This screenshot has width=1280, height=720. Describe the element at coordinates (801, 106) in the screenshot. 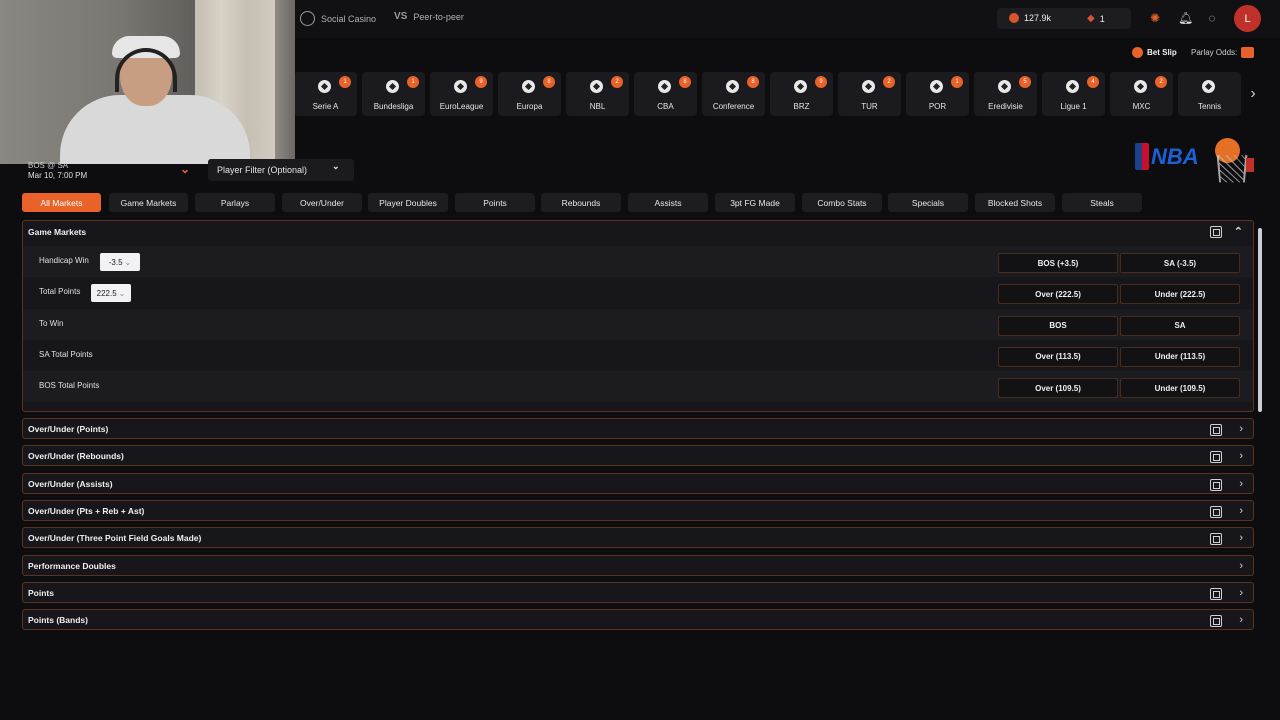

I see `sport-label: BRZ` at that location.